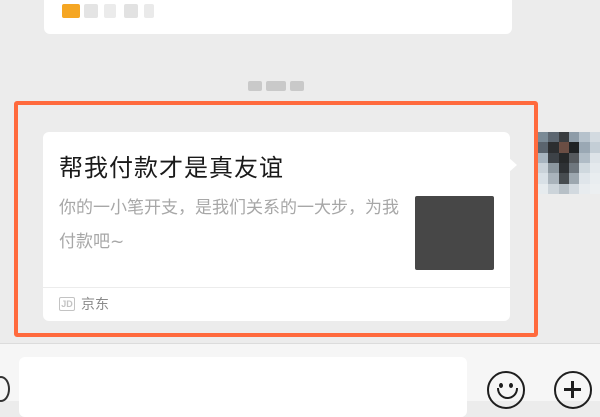 The image size is (600, 417). I want to click on emoji-icon, so click(506, 390).